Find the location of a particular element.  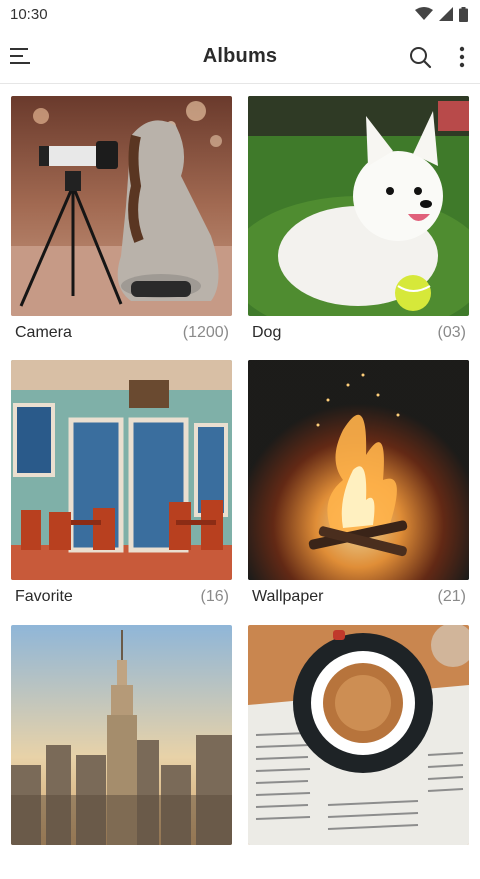

app-bar: Albums is located at coordinates (240, 56).